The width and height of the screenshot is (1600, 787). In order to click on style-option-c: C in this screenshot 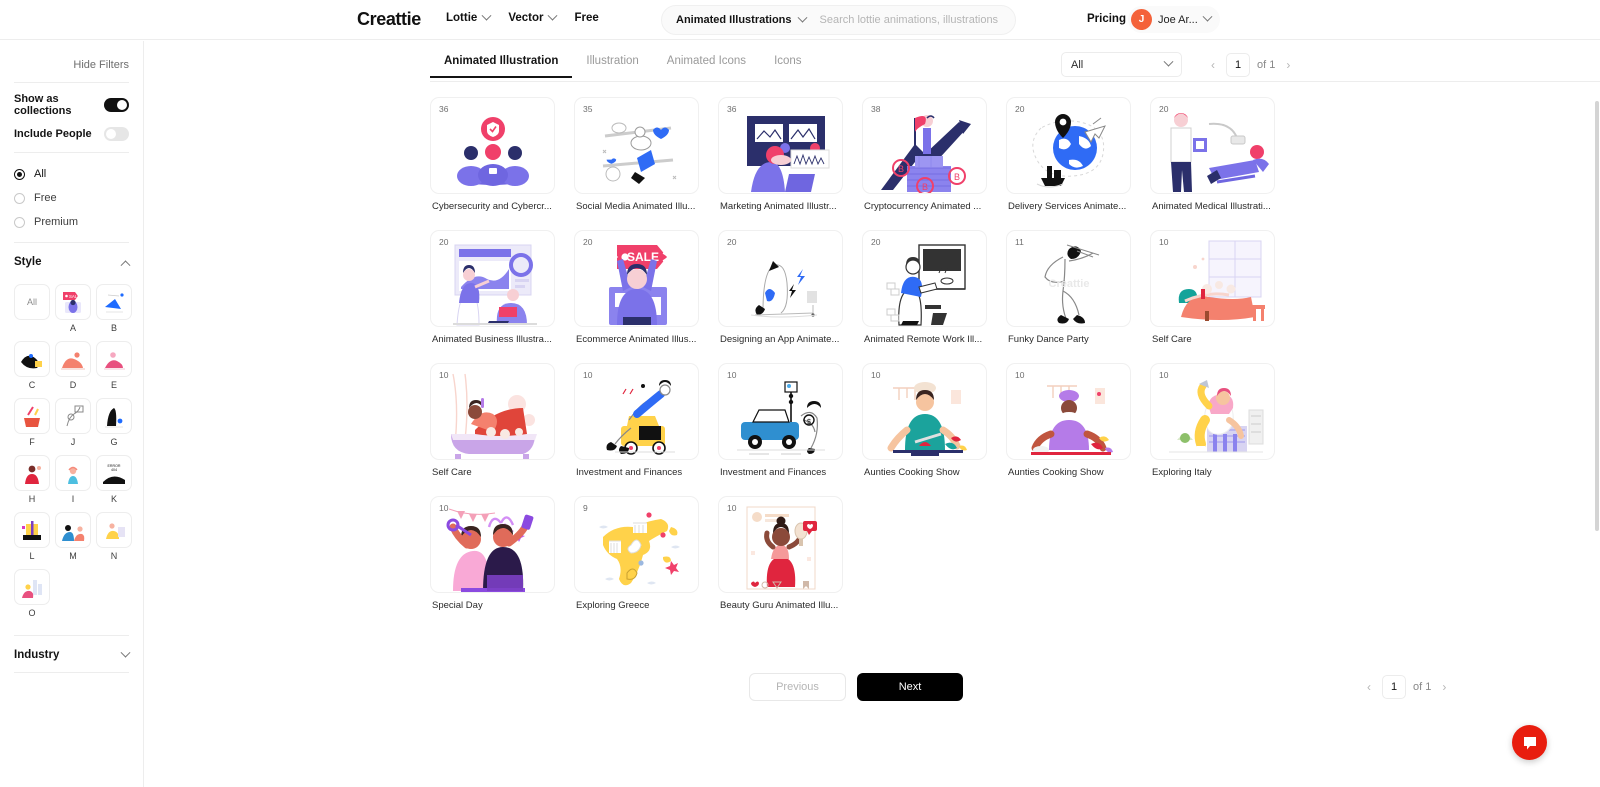, I will do `click(32, 368)`.